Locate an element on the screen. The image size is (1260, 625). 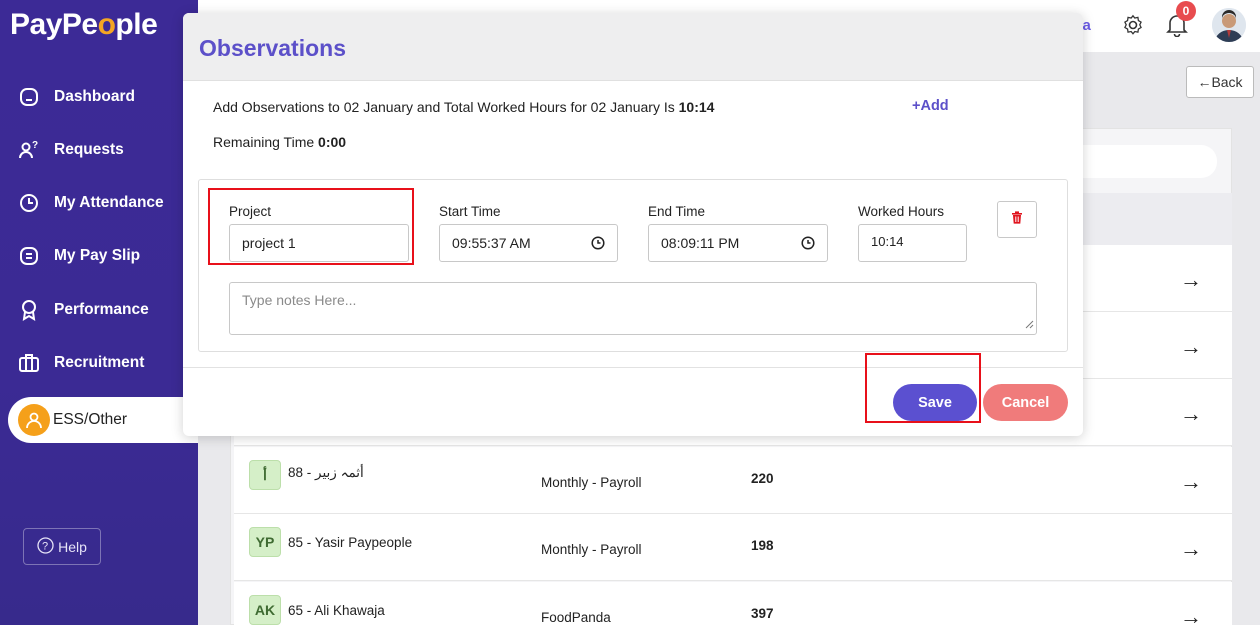
sidebar-item-label: My Pay Slip is located at coordinates (97, 255).